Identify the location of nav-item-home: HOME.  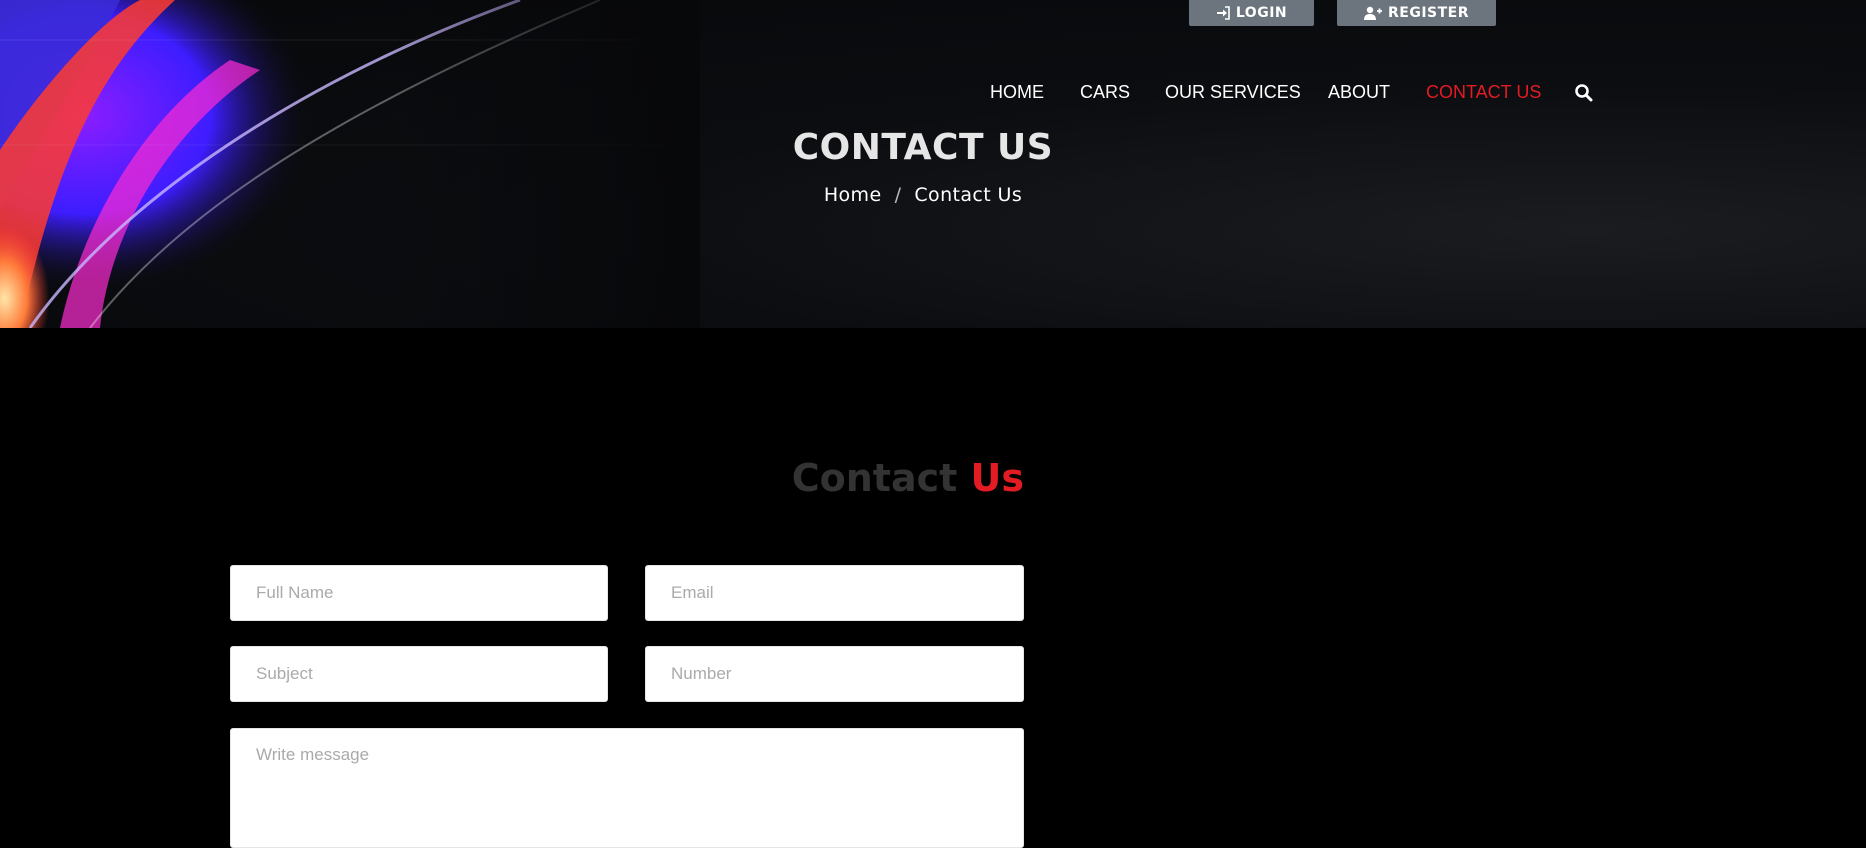
(1017, 92).